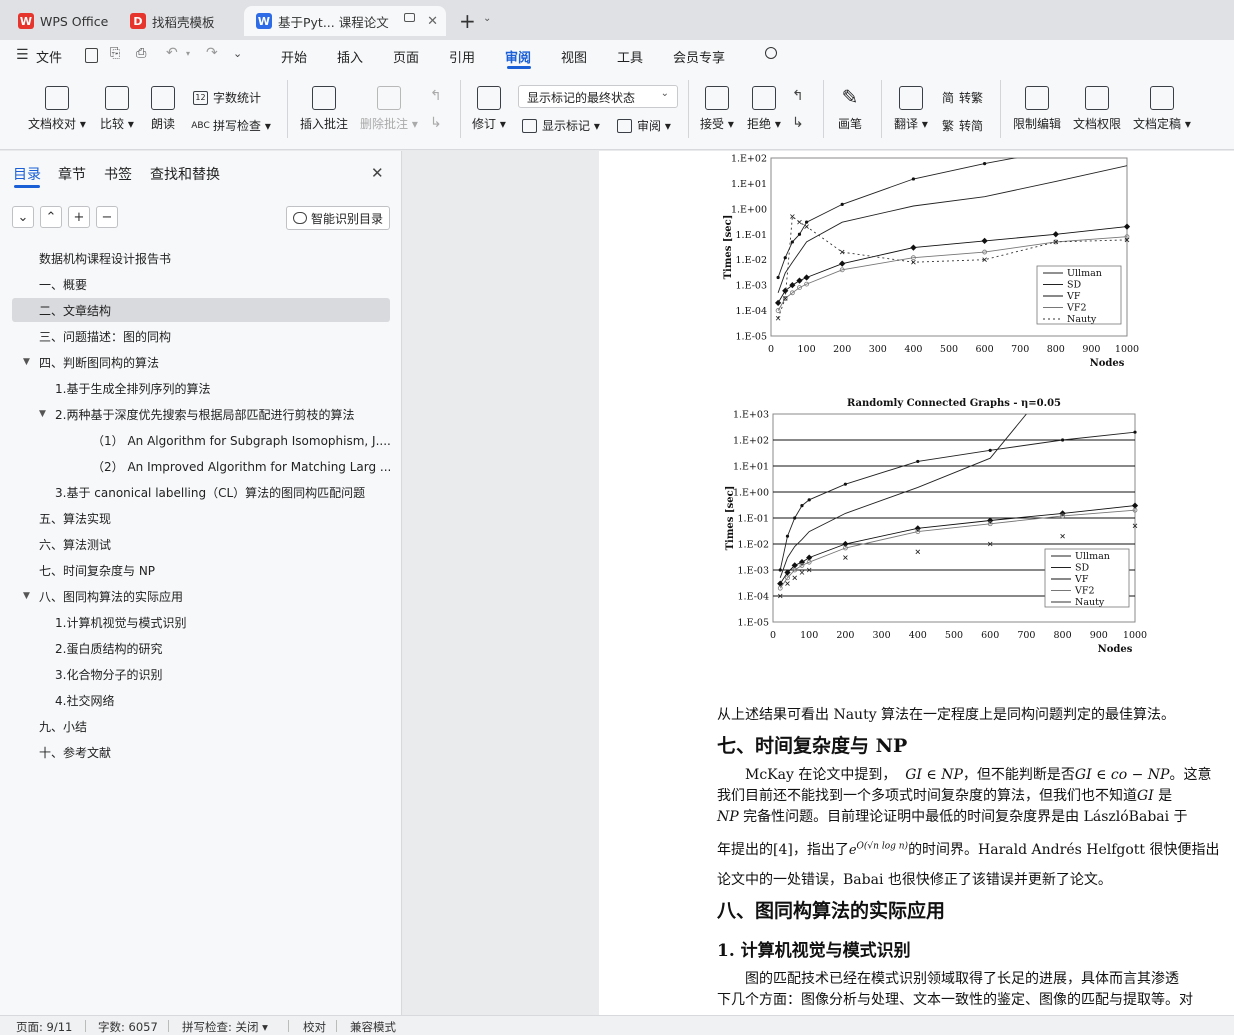 This screenshot has width=1234, height=1035. I want to click on spell-check-button: ABC 拼写检查 ▾, so click(231, 125).